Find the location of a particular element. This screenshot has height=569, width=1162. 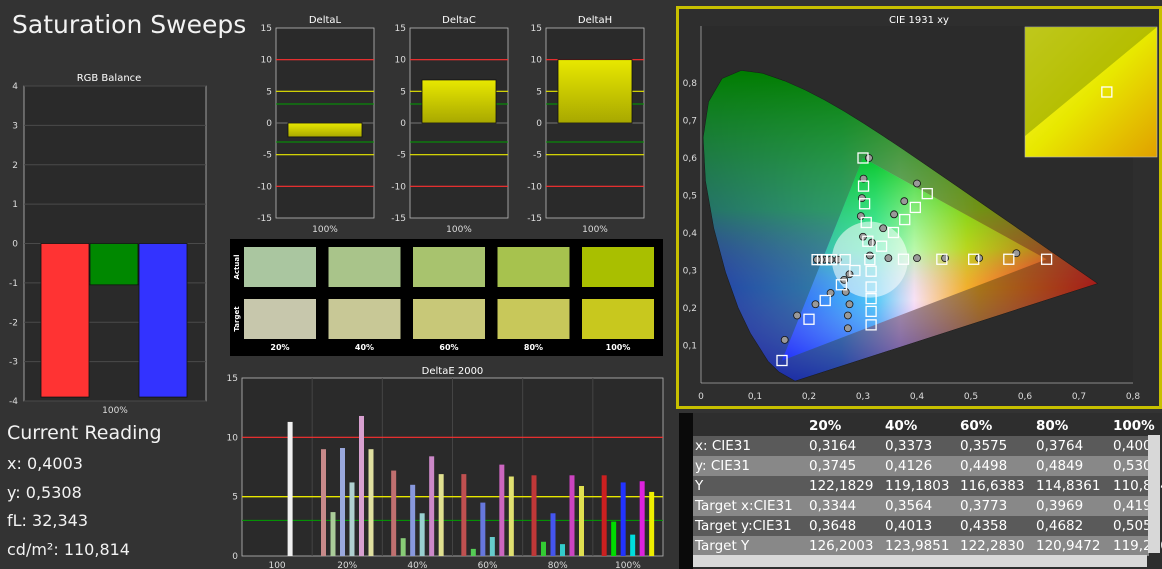

table-cell: 0,3745 is located at coordinates (833, 466).